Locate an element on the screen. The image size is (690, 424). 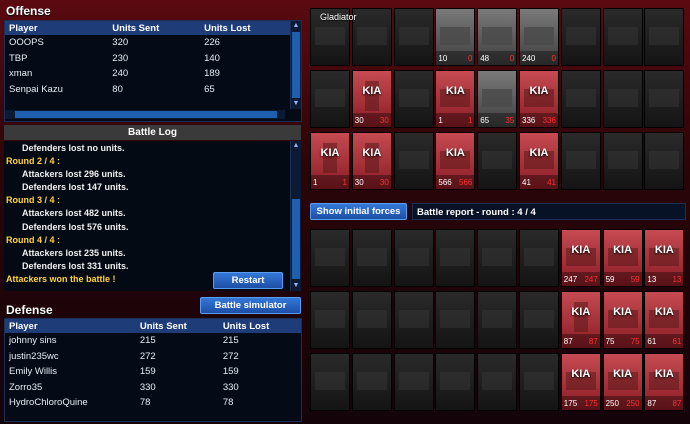
unit-card-kia: 175 175 KIA is located at coordinates (580, 382).